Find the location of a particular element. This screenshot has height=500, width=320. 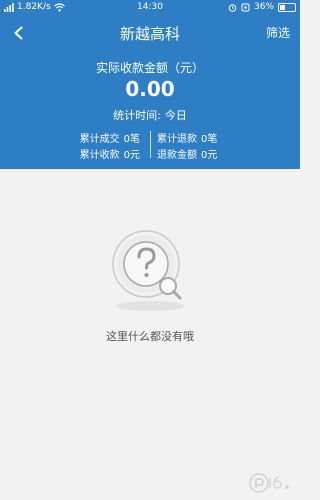

stat-refund-amount-value: 0元 is located at coordinates (209, 155).